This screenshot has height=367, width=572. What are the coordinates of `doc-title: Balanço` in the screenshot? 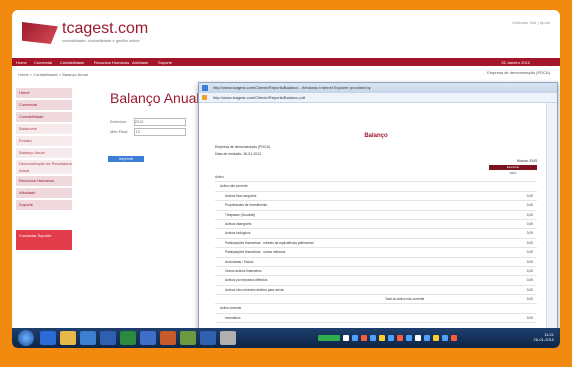 It's located at (376, 136).